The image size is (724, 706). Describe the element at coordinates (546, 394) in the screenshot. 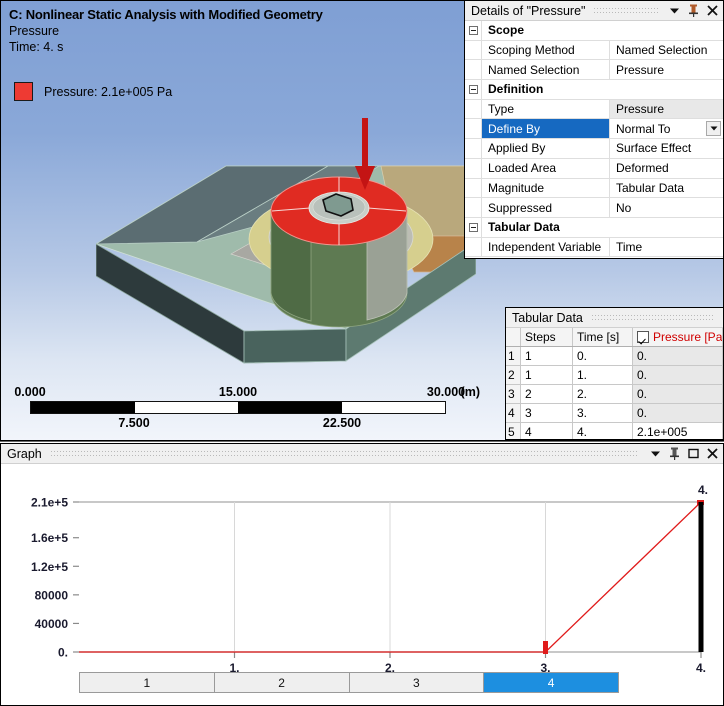

I see `cell-steps: 2` at that location.